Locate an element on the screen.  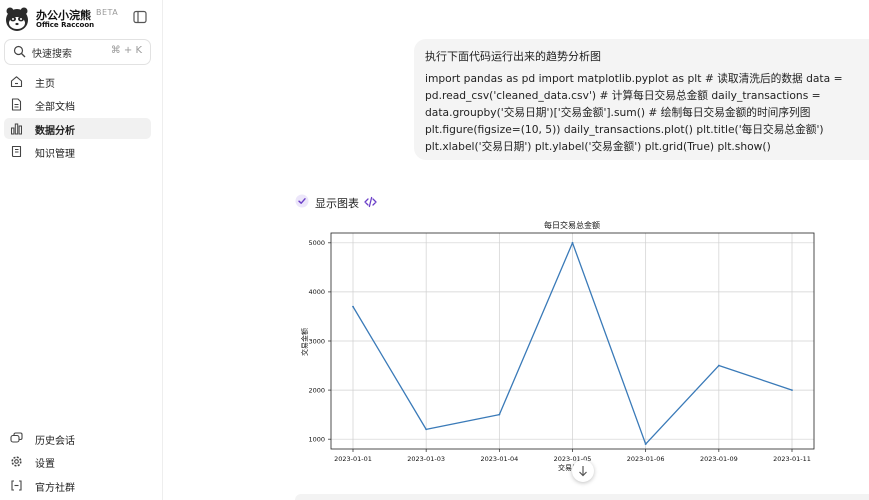
chat-history-icon is located at coordinates (16, 437).